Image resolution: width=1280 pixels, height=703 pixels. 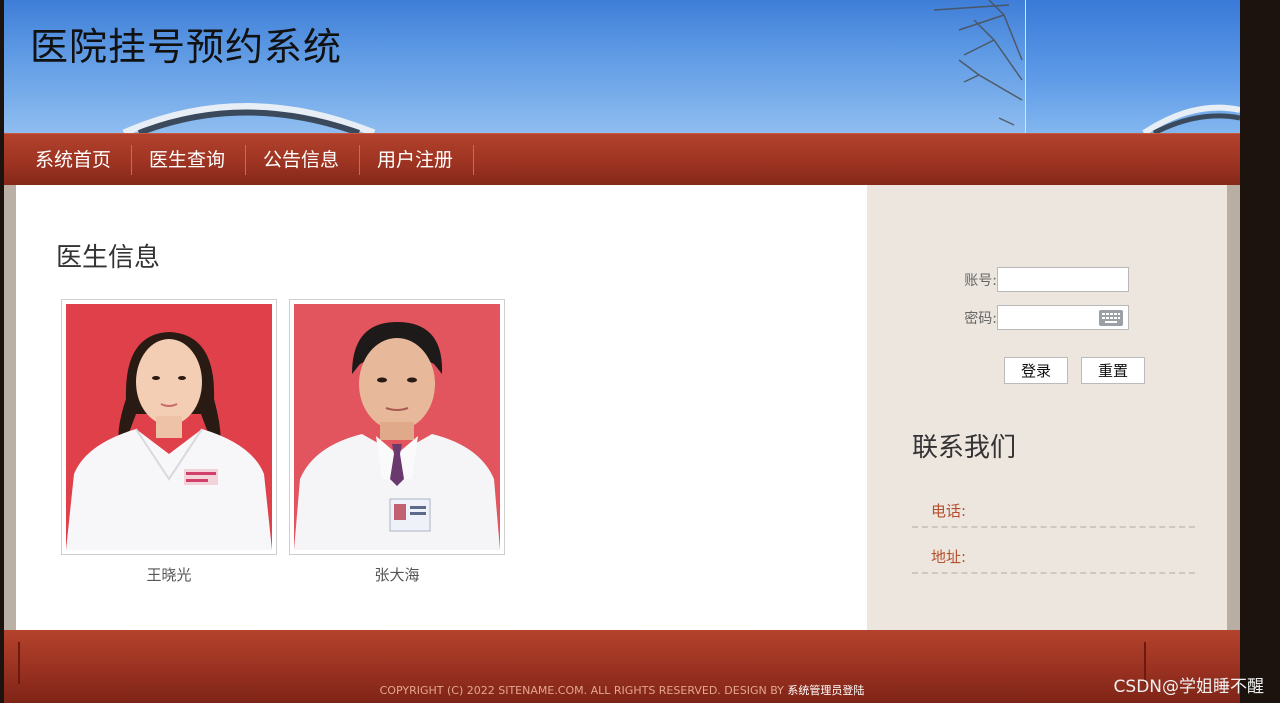 What do you see at coordinates (1036, 370) in the screenshot?
I see `login-button: 登录` at bounding box center [1036, 370].